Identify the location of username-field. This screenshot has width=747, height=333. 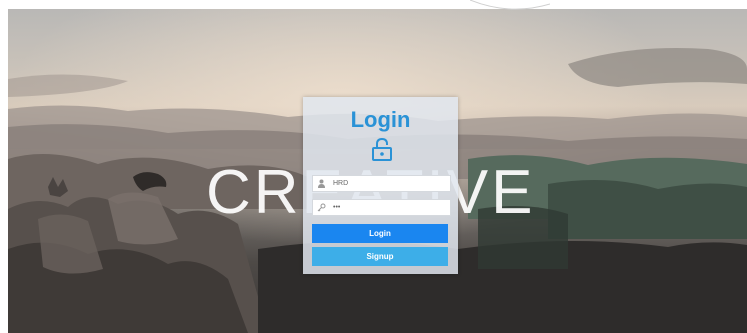
(381, 183).